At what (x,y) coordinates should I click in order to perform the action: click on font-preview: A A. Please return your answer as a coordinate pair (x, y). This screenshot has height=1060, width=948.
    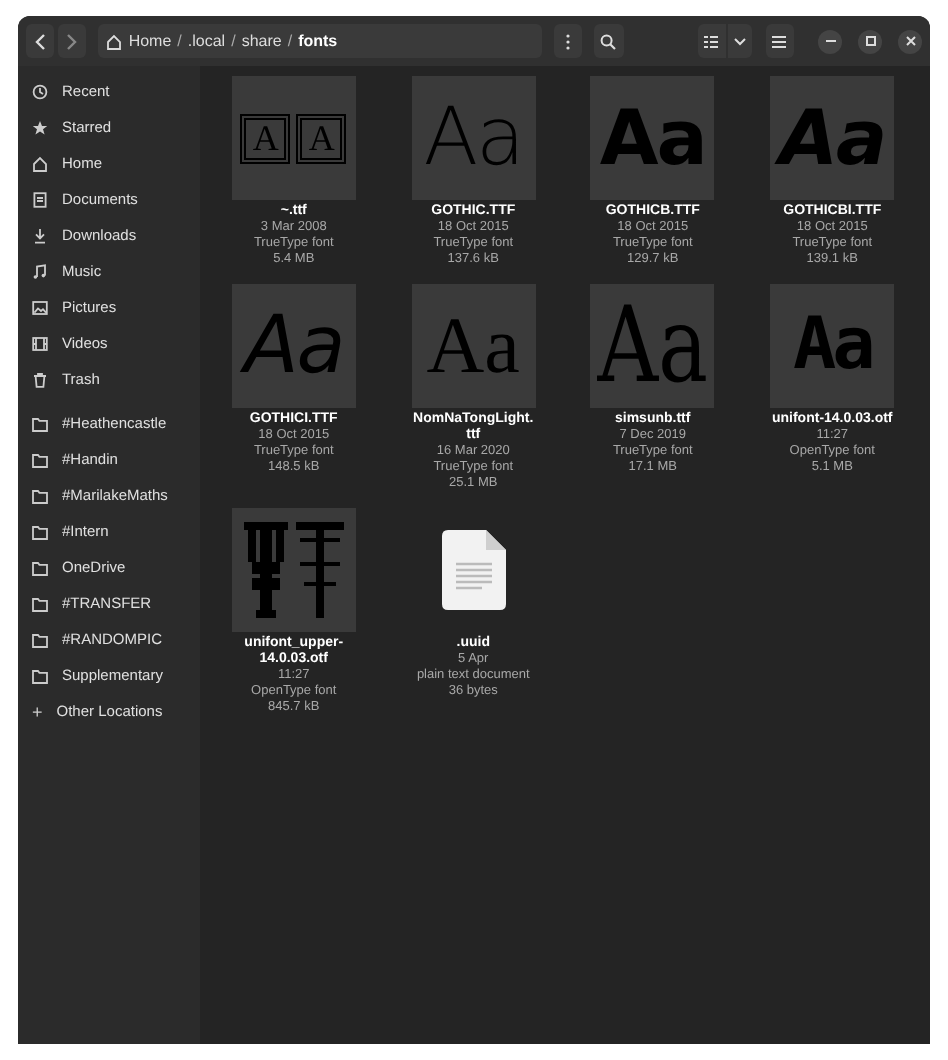
    Looking at the image, I should click on (293, 138).